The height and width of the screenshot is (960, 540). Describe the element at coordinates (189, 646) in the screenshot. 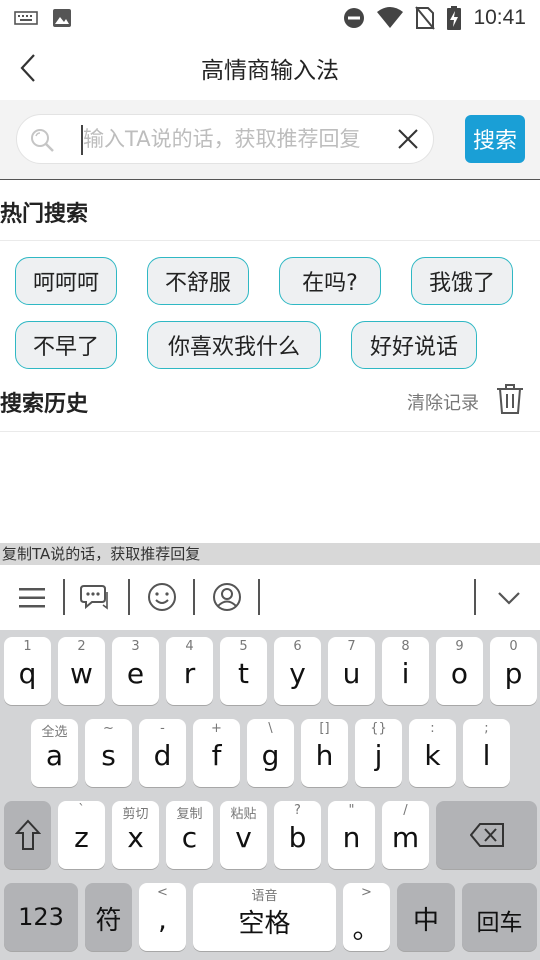

I see `key-hint: 4` at that location.